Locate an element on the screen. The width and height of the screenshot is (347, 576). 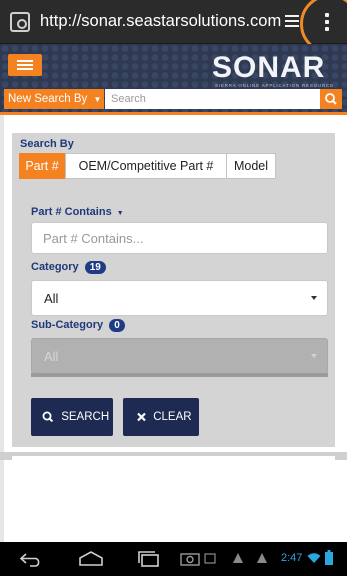
clear-button: CLEAR is located at coordinates (161, 417).